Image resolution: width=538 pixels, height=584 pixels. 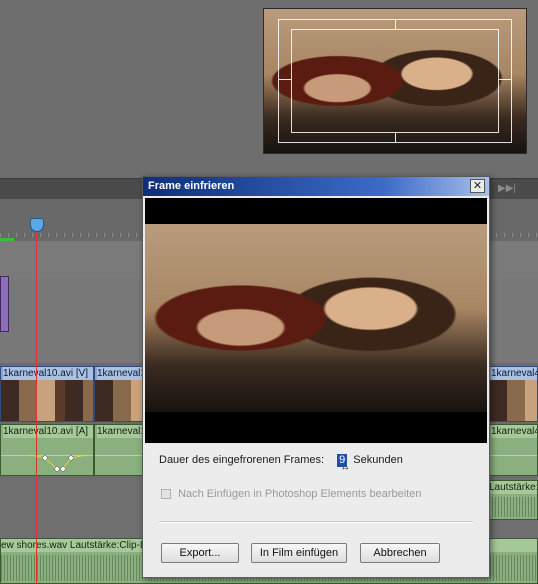 What do you see at coordinates (166, 494) in the screenshot?
I see `photoshop-checkbox` at bounding box center [166, 494].